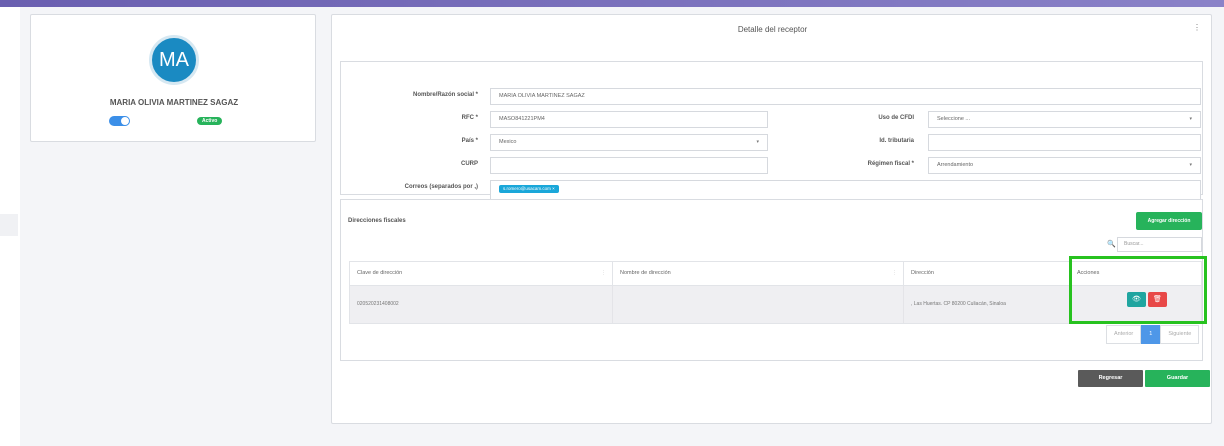 The width and height of the screenshot is (1224, 446). What do you see at coordinates (125, 121) in the screenshot?
I see `toggle-knob` at bounding box center [125, 121].